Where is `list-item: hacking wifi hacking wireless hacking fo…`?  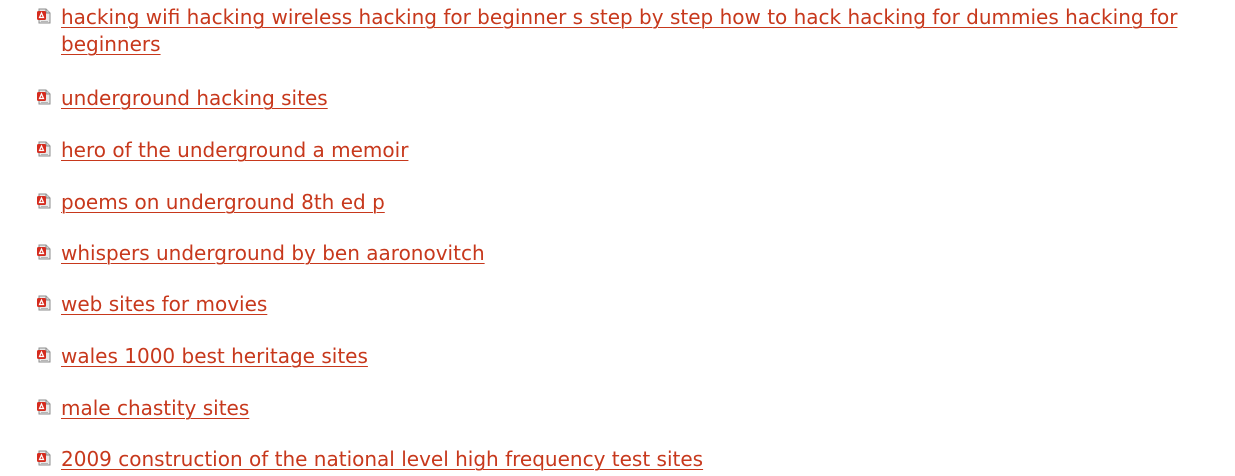
list-item: hacking wifi hacking wireless hacking fo… is located at coordinates (631, 31).